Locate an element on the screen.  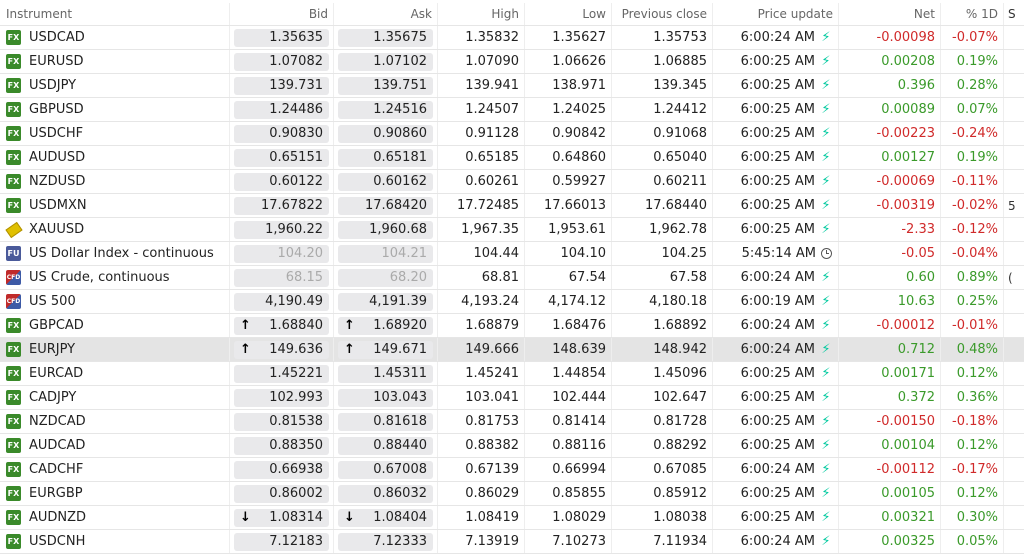
ask-price-cell: 68.20 is located at coordinates (386, 277).